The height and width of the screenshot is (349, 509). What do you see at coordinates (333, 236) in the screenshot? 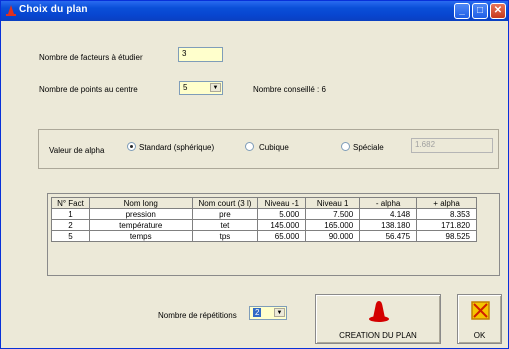
I see `cell-niveau-1: 90.000` at bounding box center [333, 236].